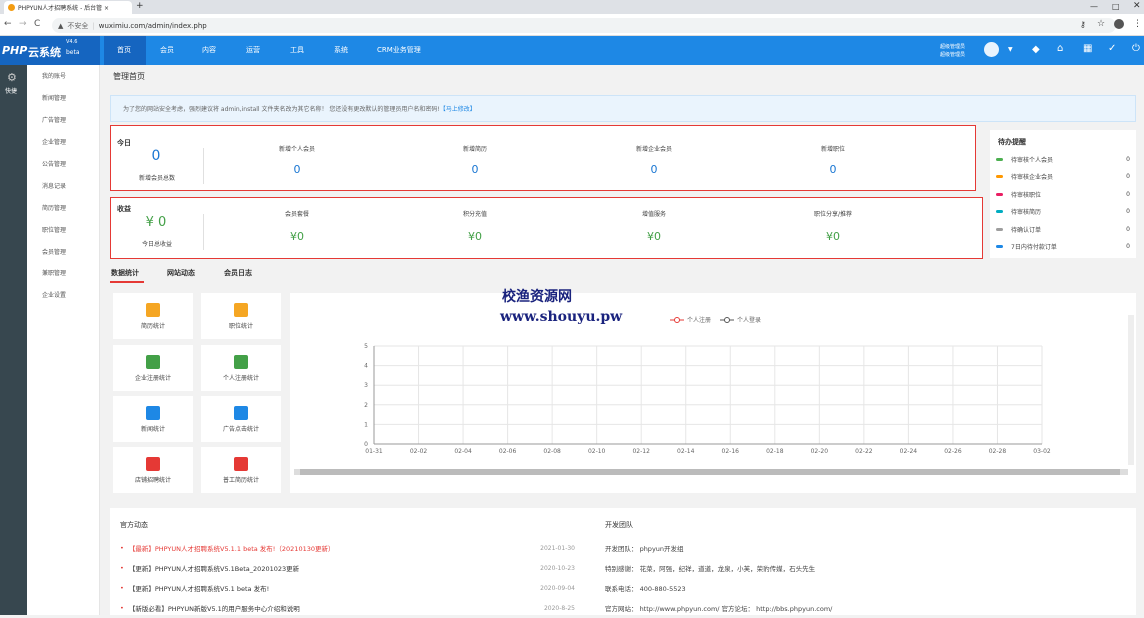 The image size is (1144, 618). Describe the element at coordinates (54, 208) in the screenshot. I see `side-menu-item: 简历管理` at that location.